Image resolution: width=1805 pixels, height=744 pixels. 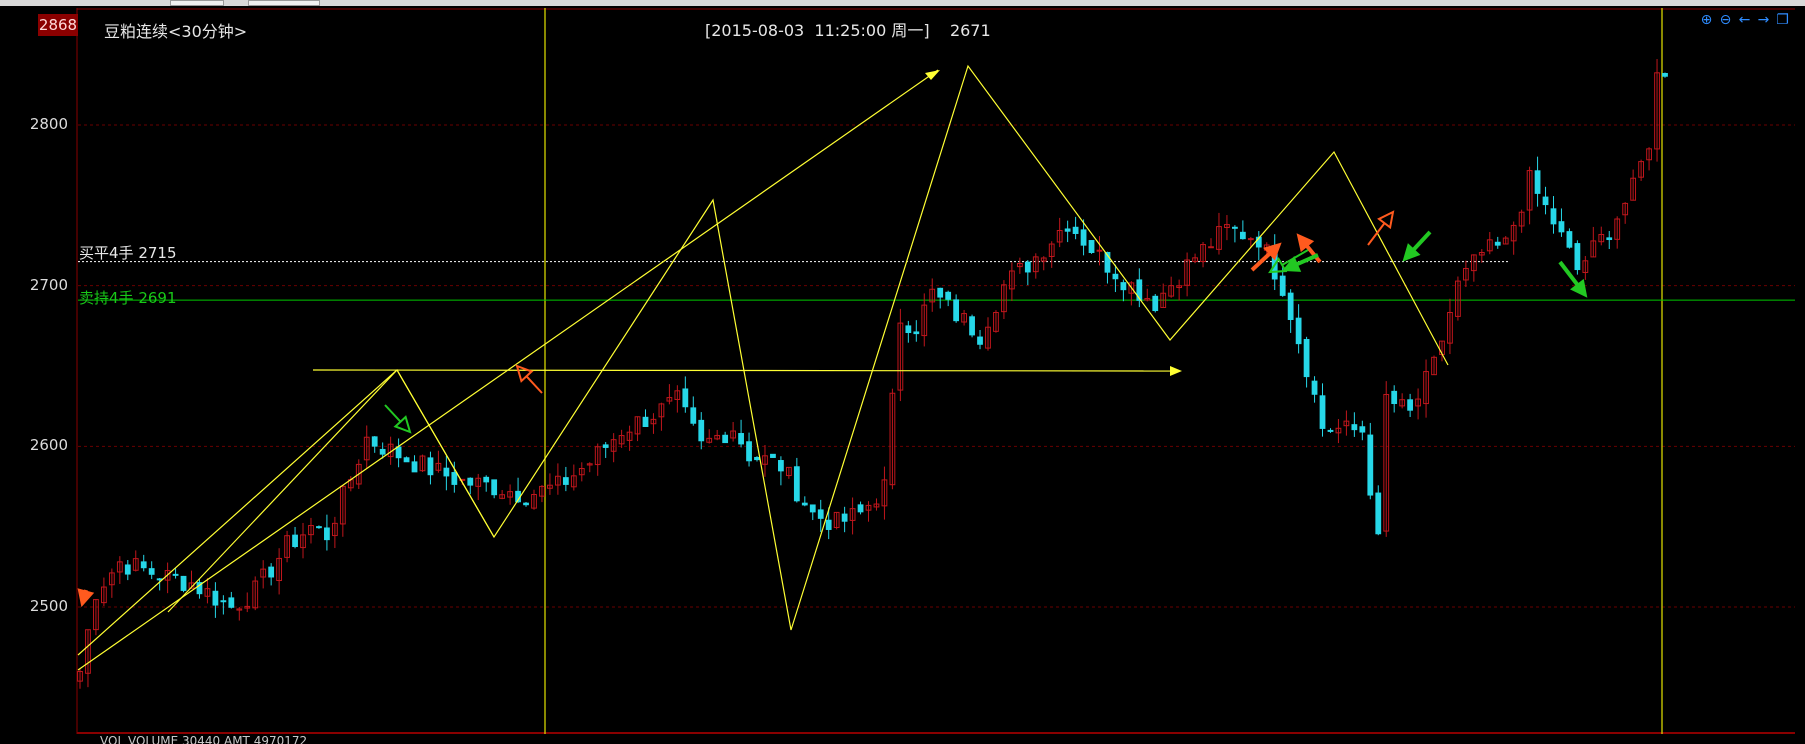 I want to click on buy-close-line-label: 买平4手 2715, so click(x=128, y=252).